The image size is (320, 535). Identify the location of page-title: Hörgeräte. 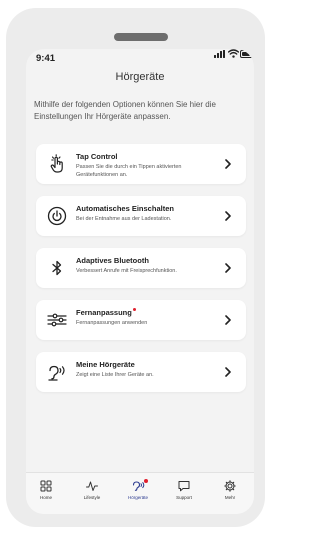
(140, 77).